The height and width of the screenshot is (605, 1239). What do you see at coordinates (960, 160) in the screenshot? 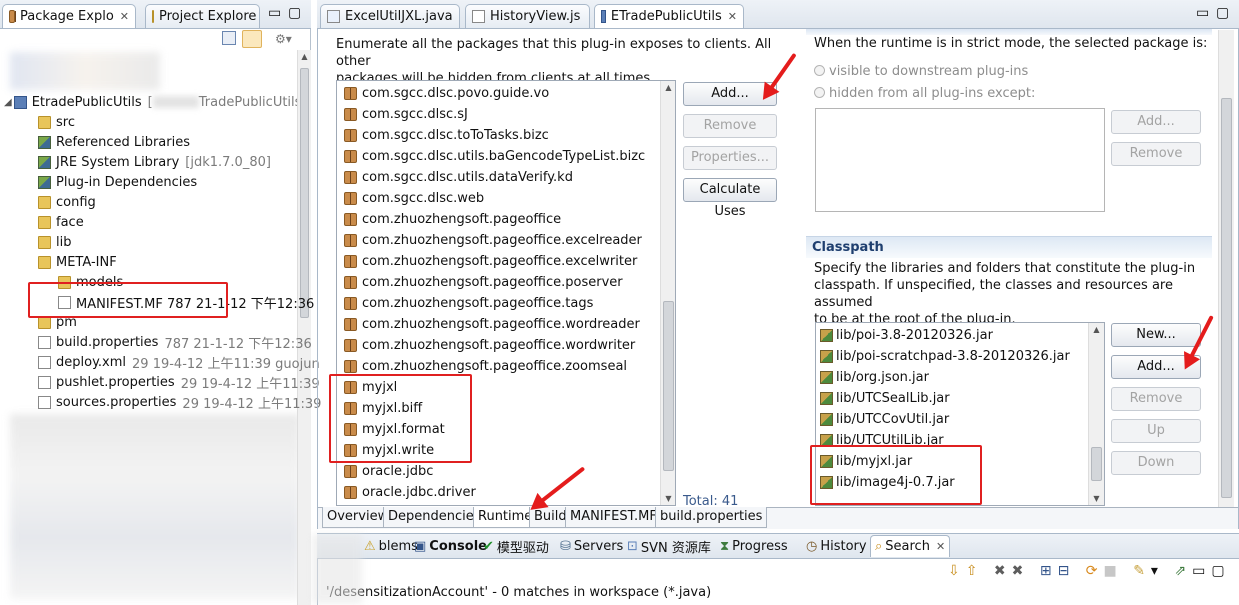
I see `visibility-plugin-list` at bounding box center [960, 160].